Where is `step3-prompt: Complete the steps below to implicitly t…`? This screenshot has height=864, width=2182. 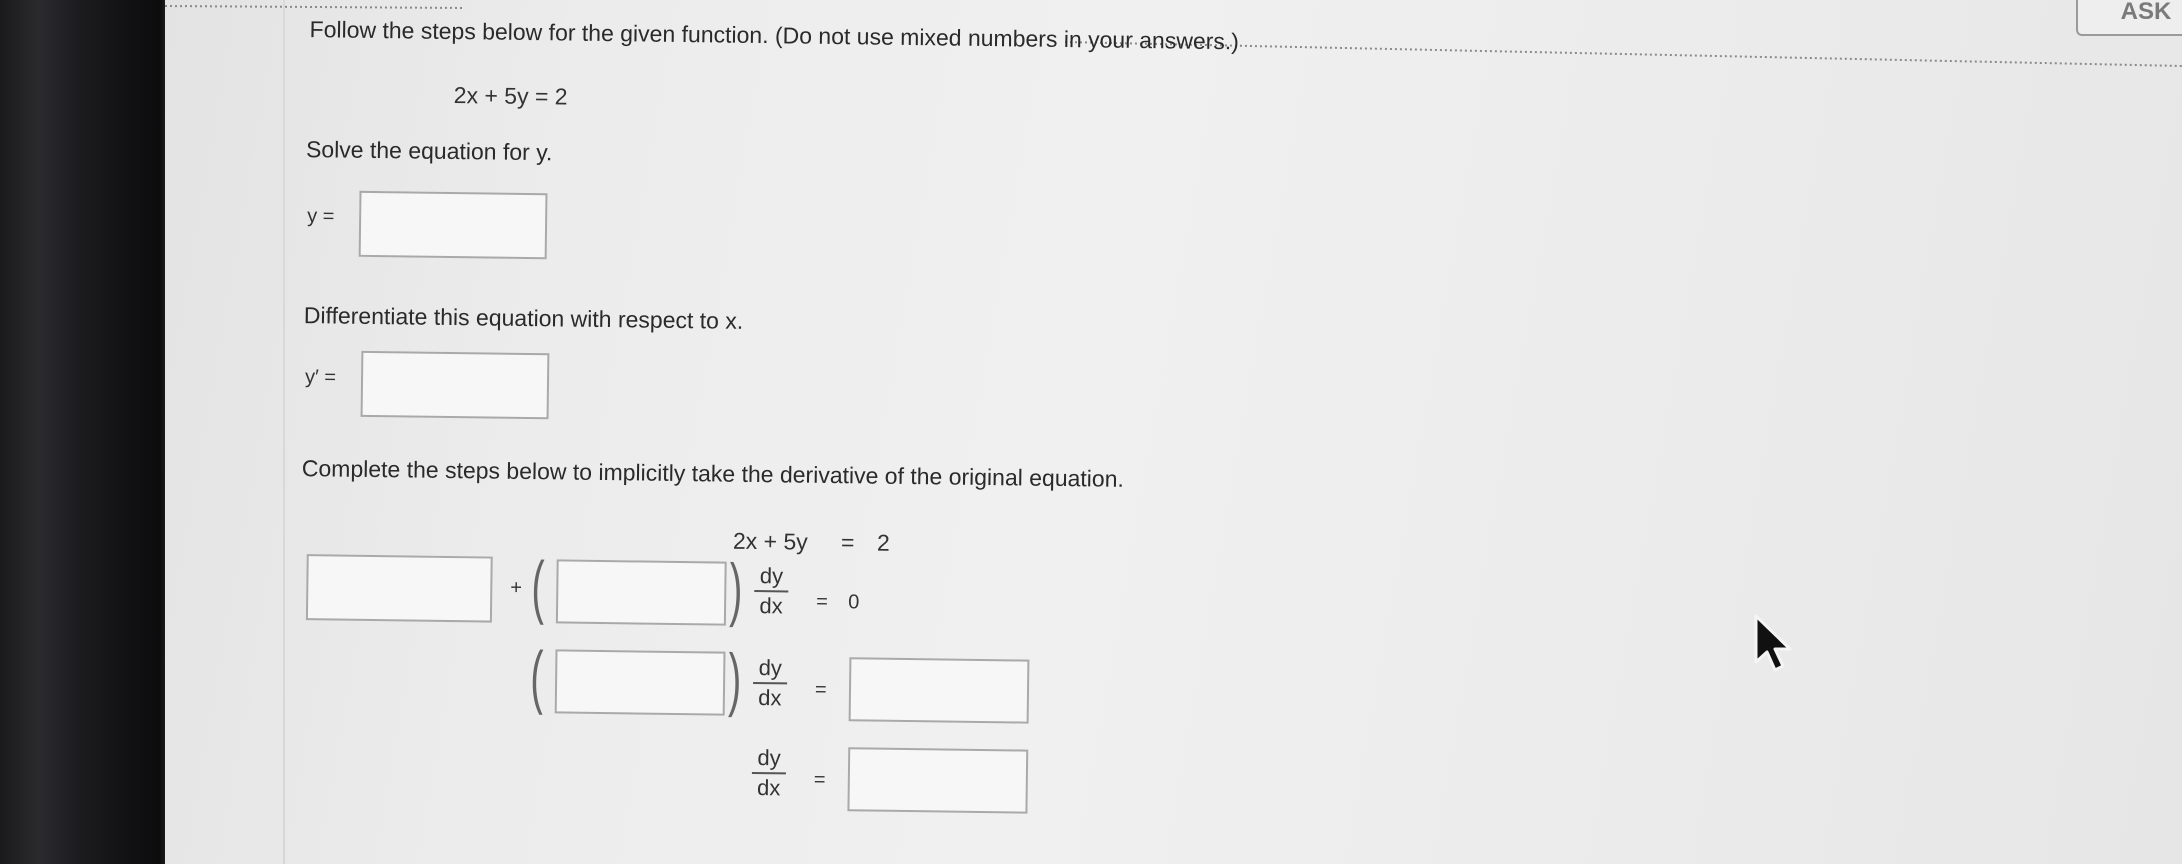
step3-prompt: Complete the steps below to implicitly t… is located at coordinates (713, 473).